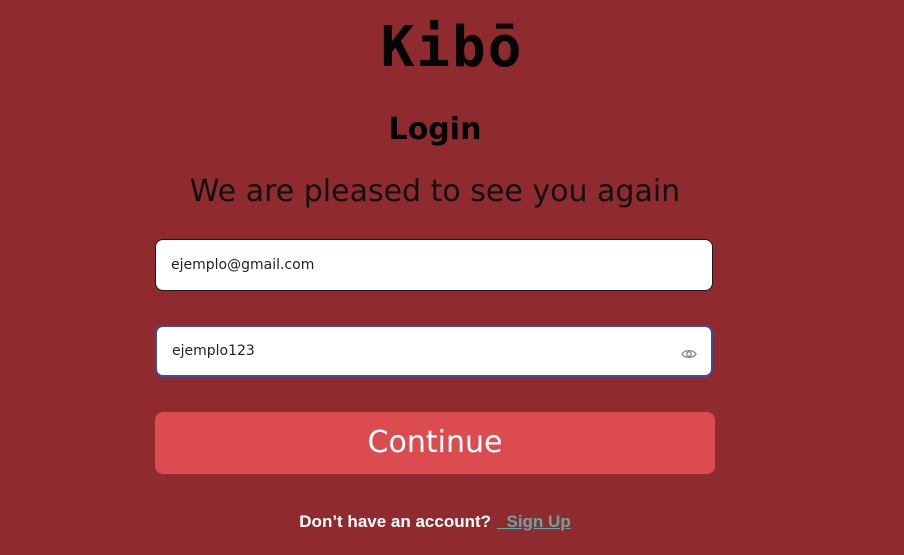 The width and height of the screenshot is (904, 555). I want to click on brand-logo: Kibō, so click(452, 47).